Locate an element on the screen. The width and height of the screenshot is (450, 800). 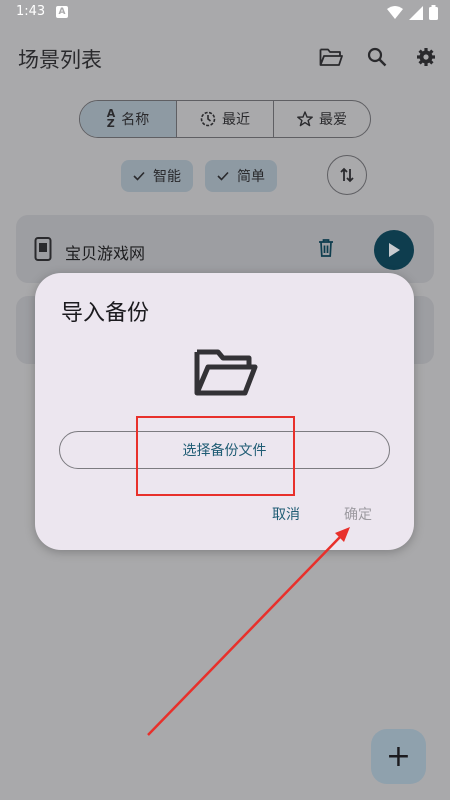
add-scene-button: + is located at coordinates (398, 756).